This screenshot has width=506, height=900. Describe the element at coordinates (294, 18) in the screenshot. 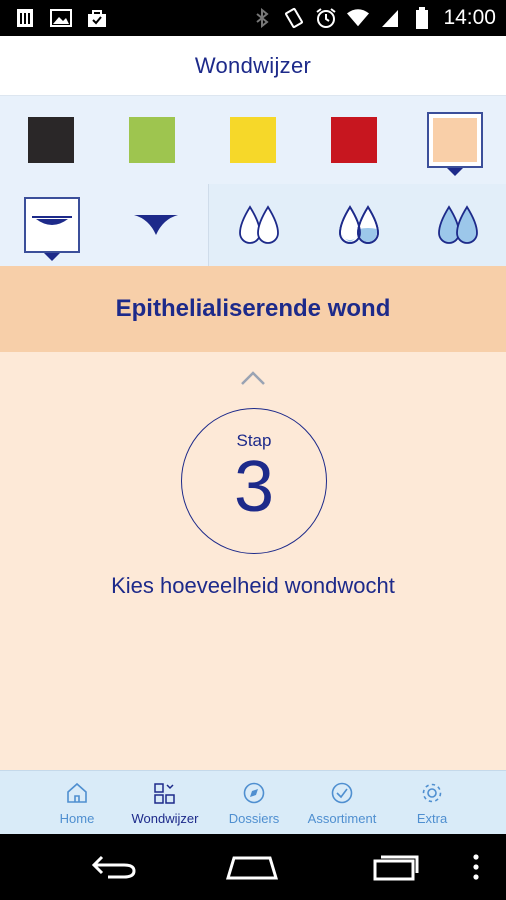

I see `vibrate-icon` at that location.